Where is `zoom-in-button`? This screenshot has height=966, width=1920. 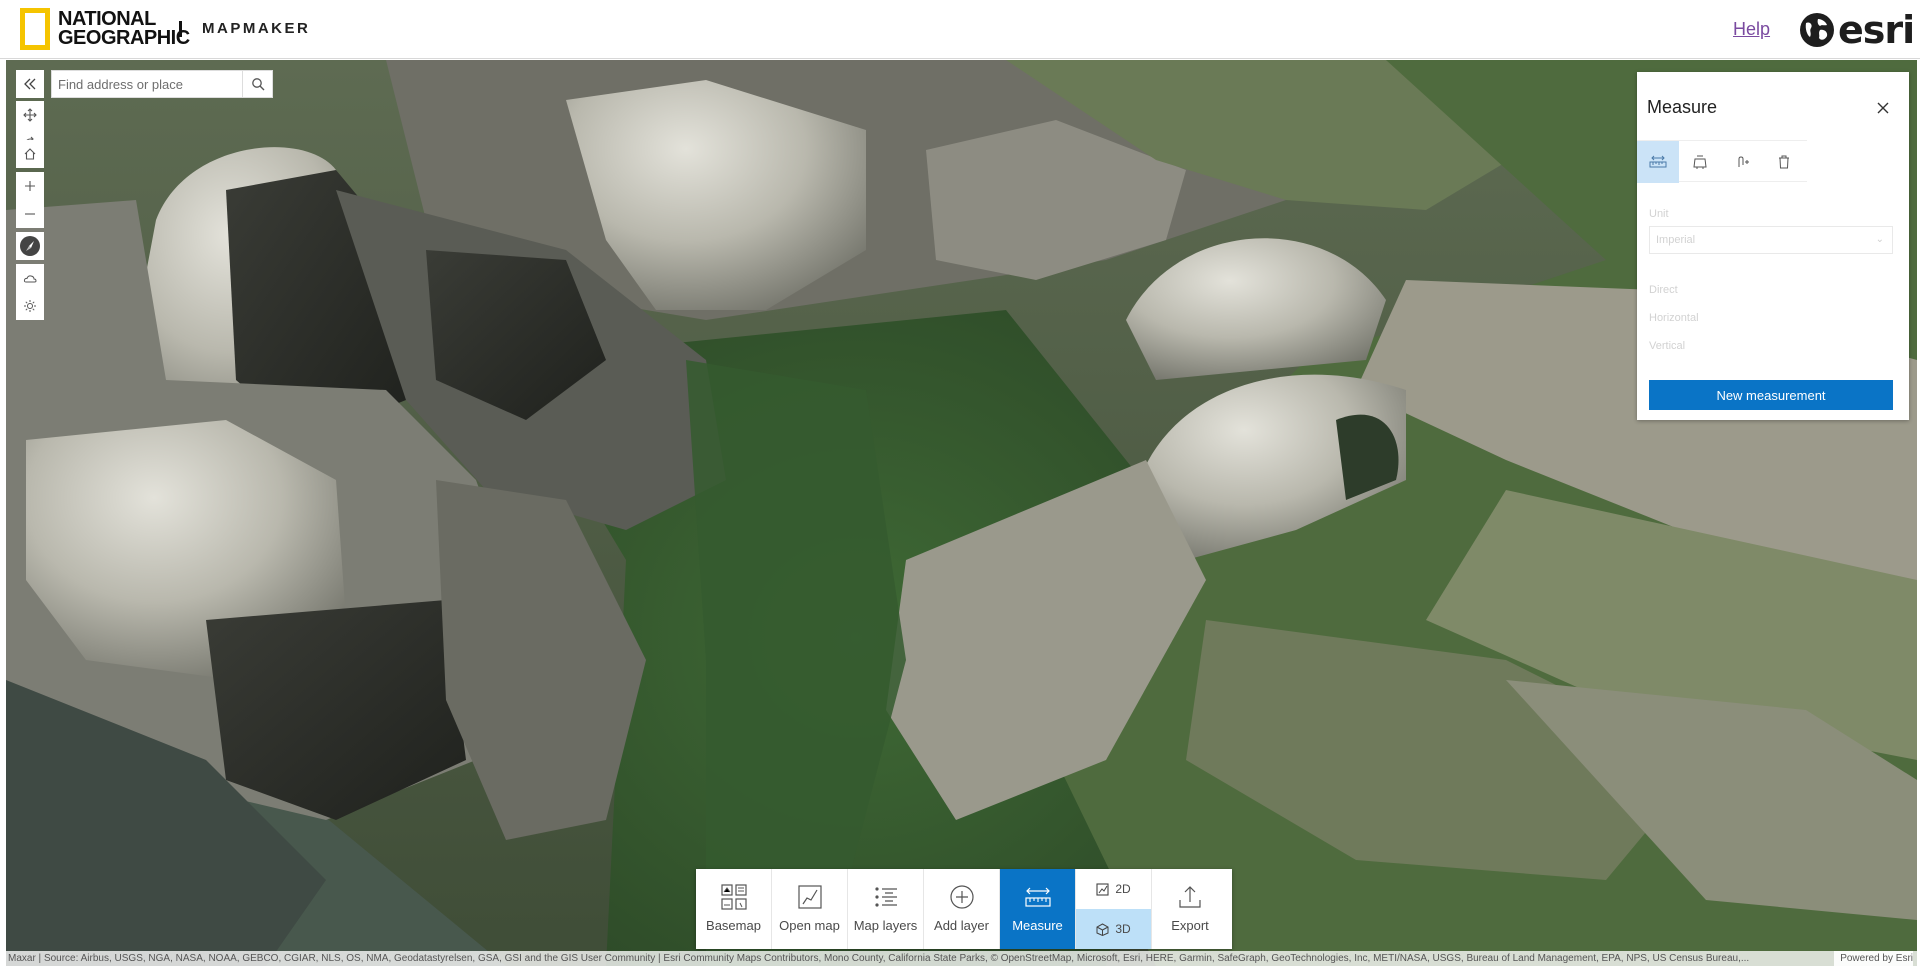
zoom-in-button is located at coordinates (30, 186).